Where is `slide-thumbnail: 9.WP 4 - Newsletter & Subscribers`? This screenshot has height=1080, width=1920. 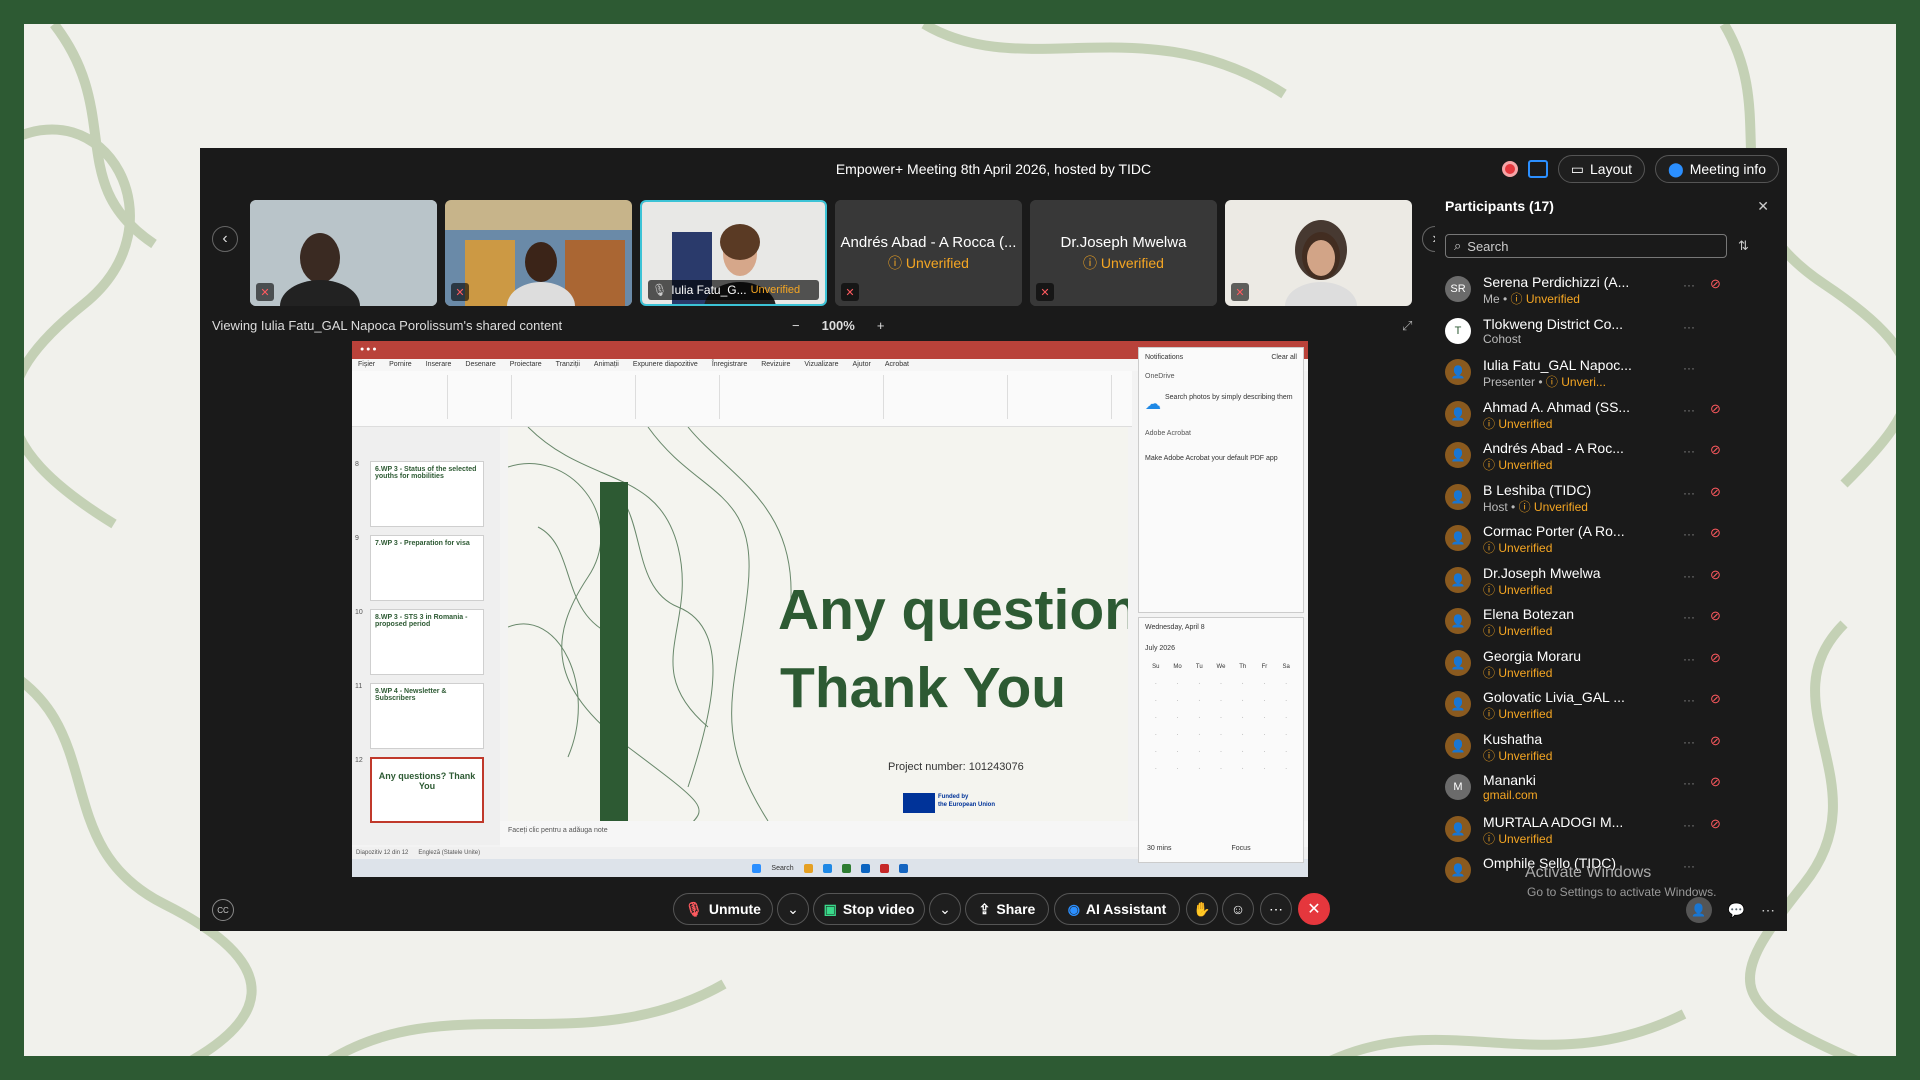 slide-thumbnail: 9.WP 4 - Newsletter & Subscribers is located at coordinates (427, 716).